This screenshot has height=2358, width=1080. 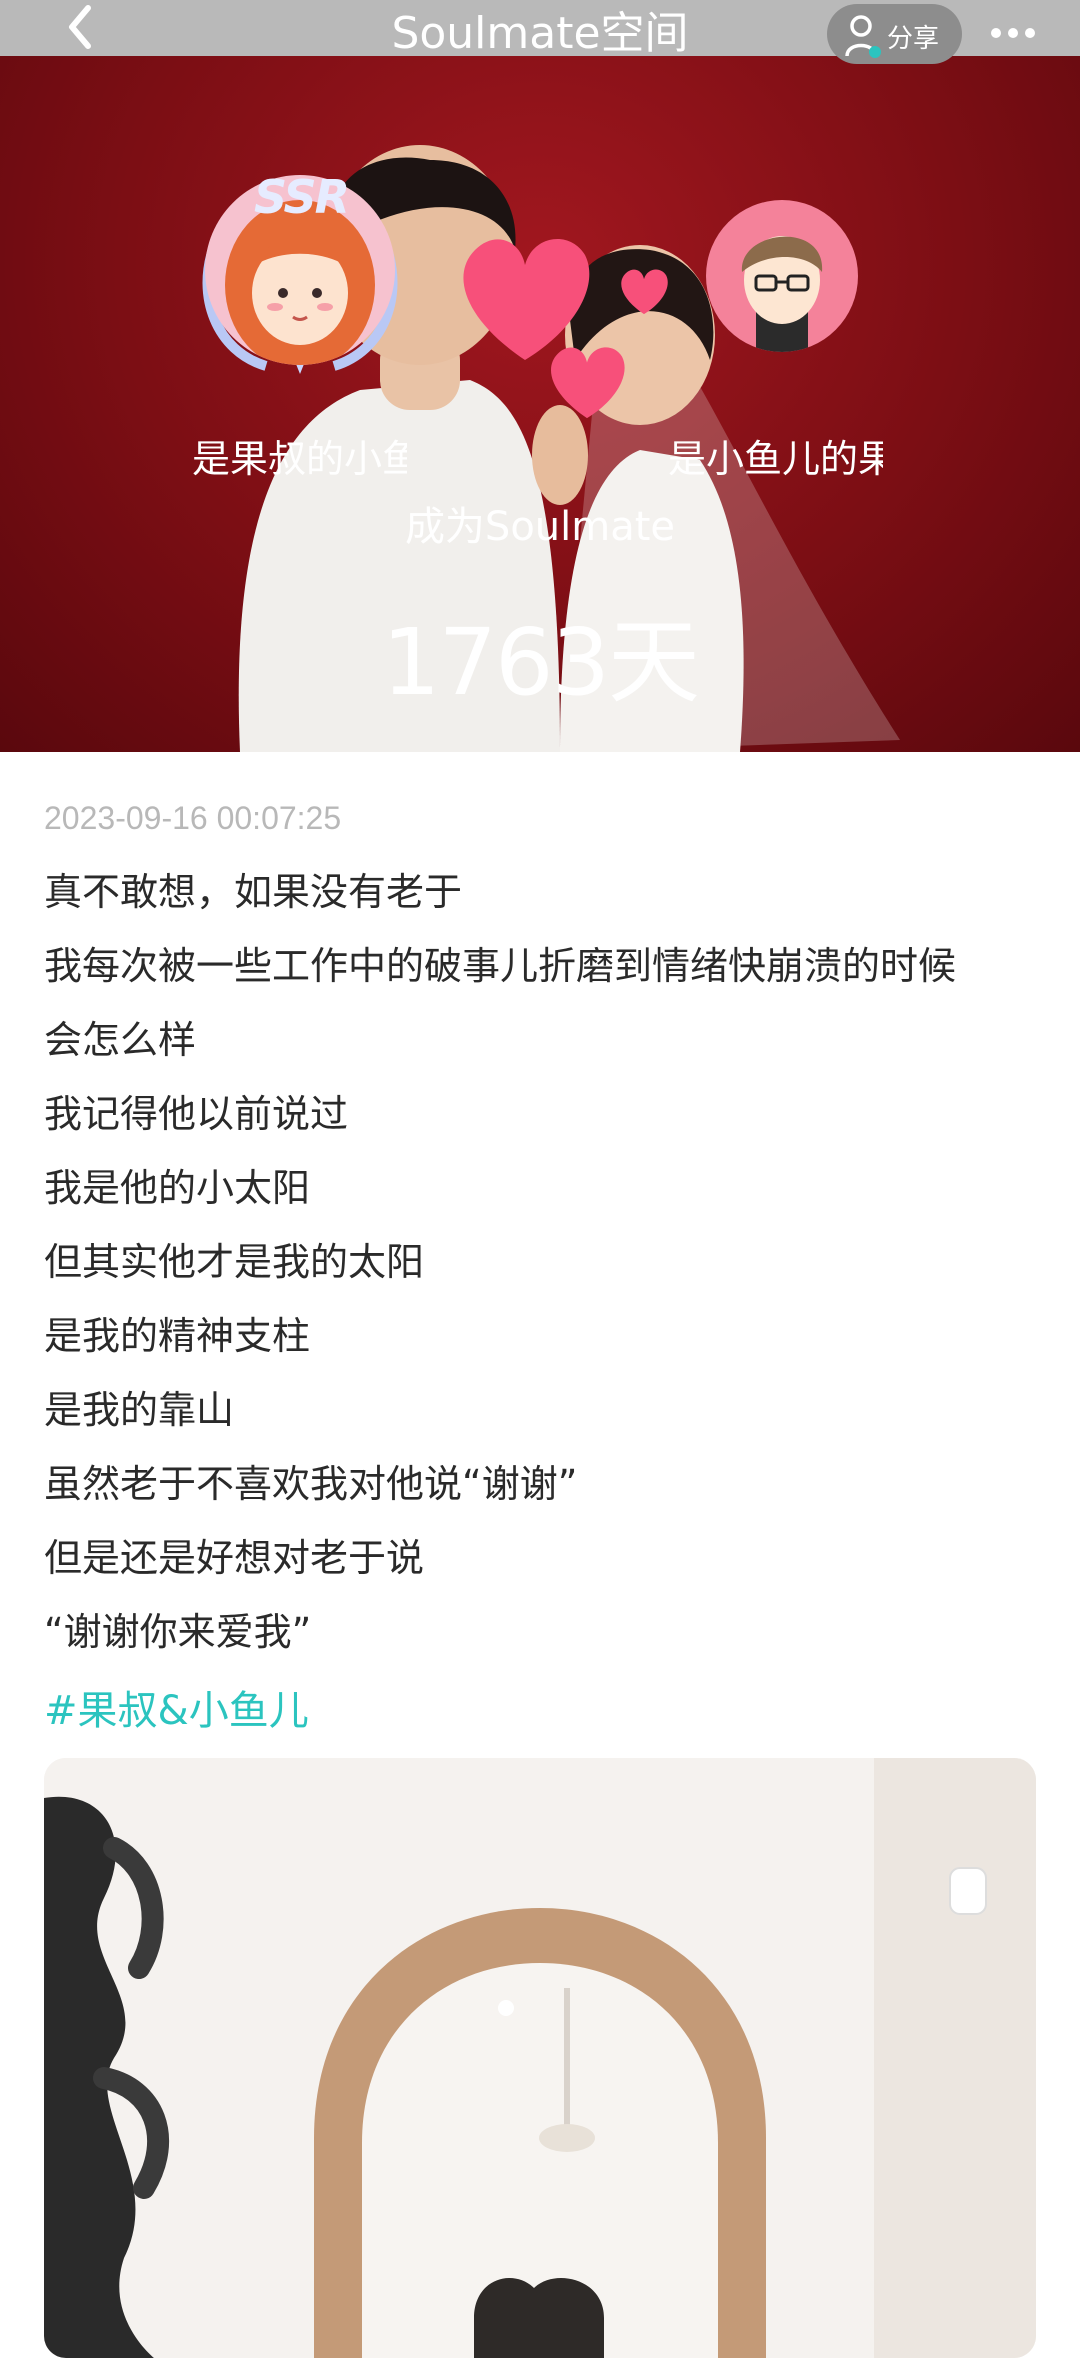 I want to click on post-line: 虽然老于不喜欢我对他说“谢谢”, so click(x=311, y=1484).